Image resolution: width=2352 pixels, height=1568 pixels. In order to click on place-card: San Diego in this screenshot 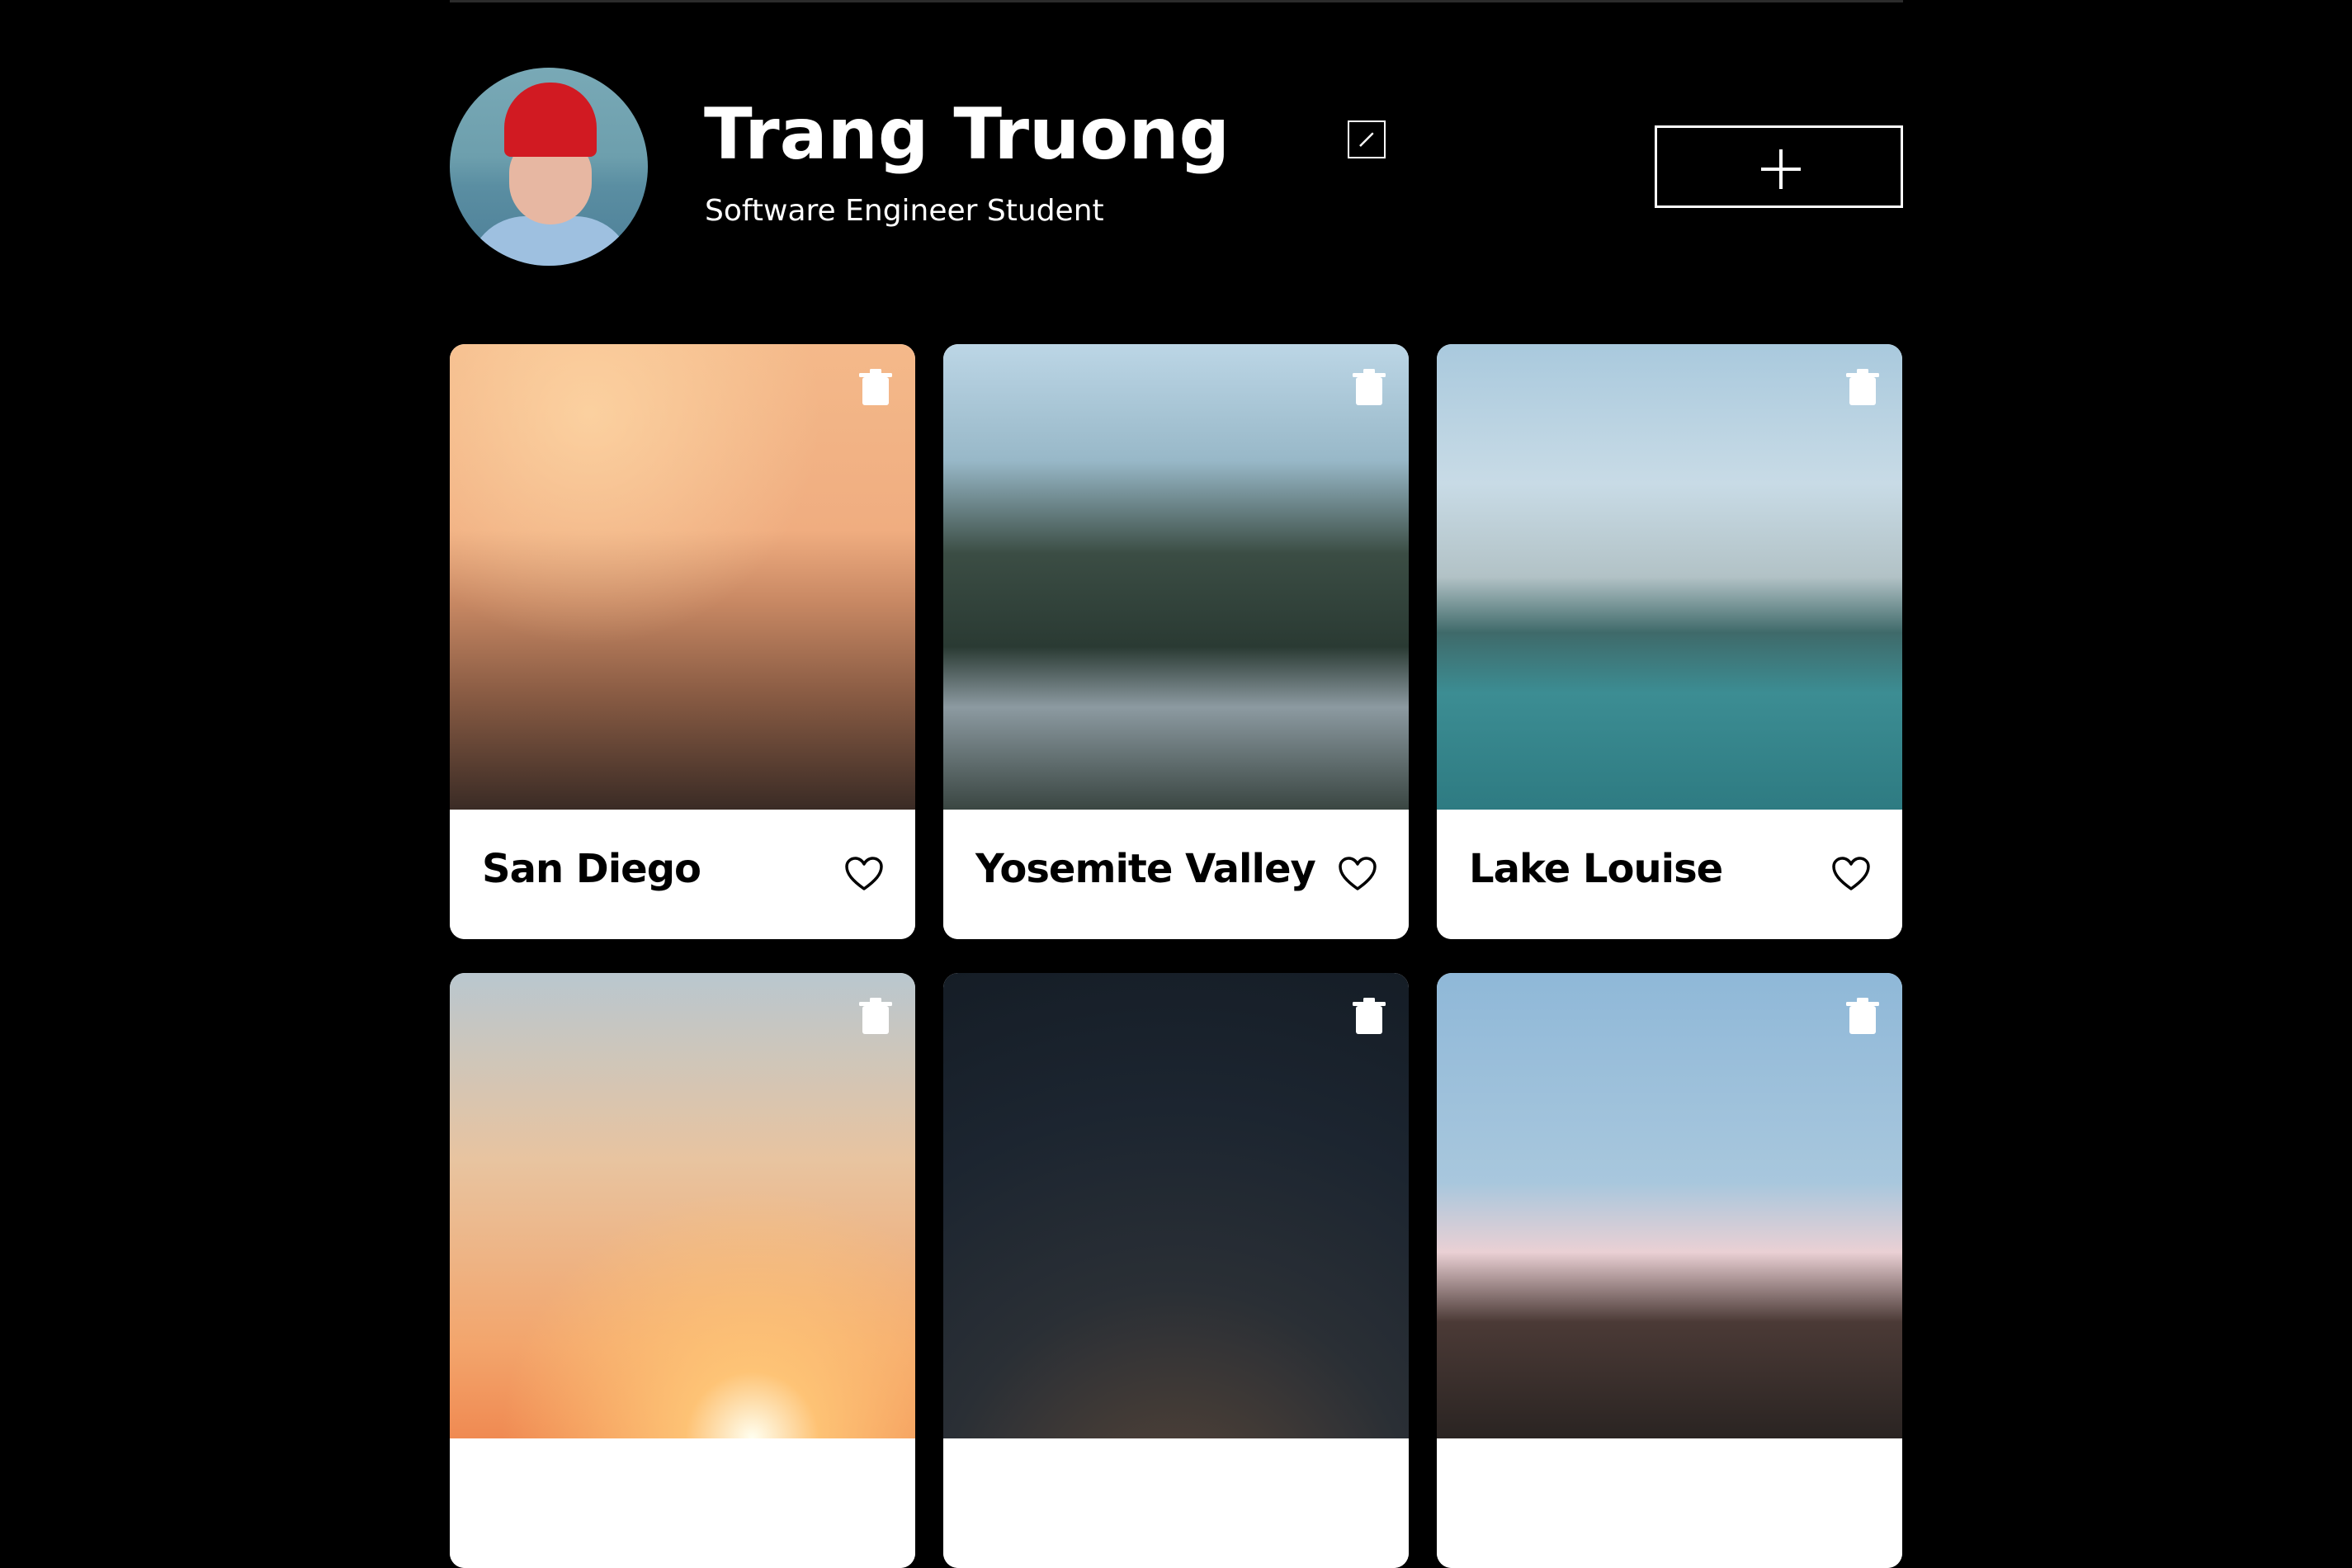, I will do `click(682, 641)`.